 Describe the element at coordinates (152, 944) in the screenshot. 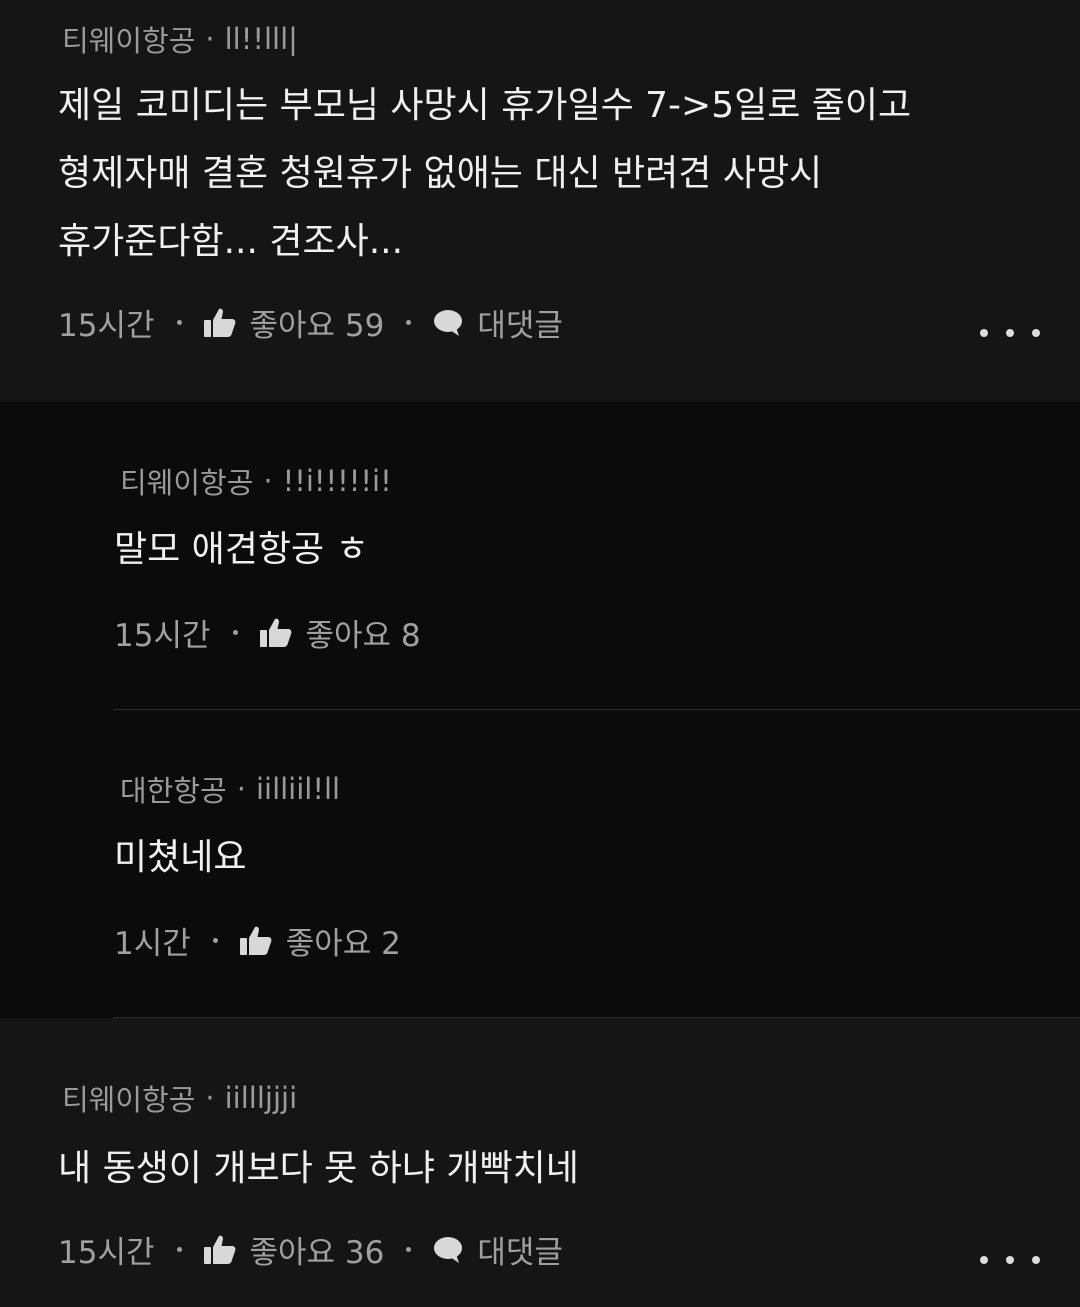

I see `reply-time: 1시간` at that location.